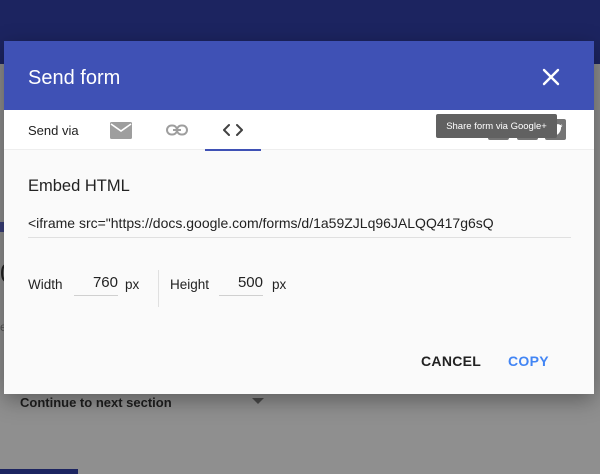 This screenshot has height=474, width=600. What do you see at coordinates (496, 126) in the screenshot?
I see `share-tooltip: Share form via Google+` at bounding box center [496, 126].